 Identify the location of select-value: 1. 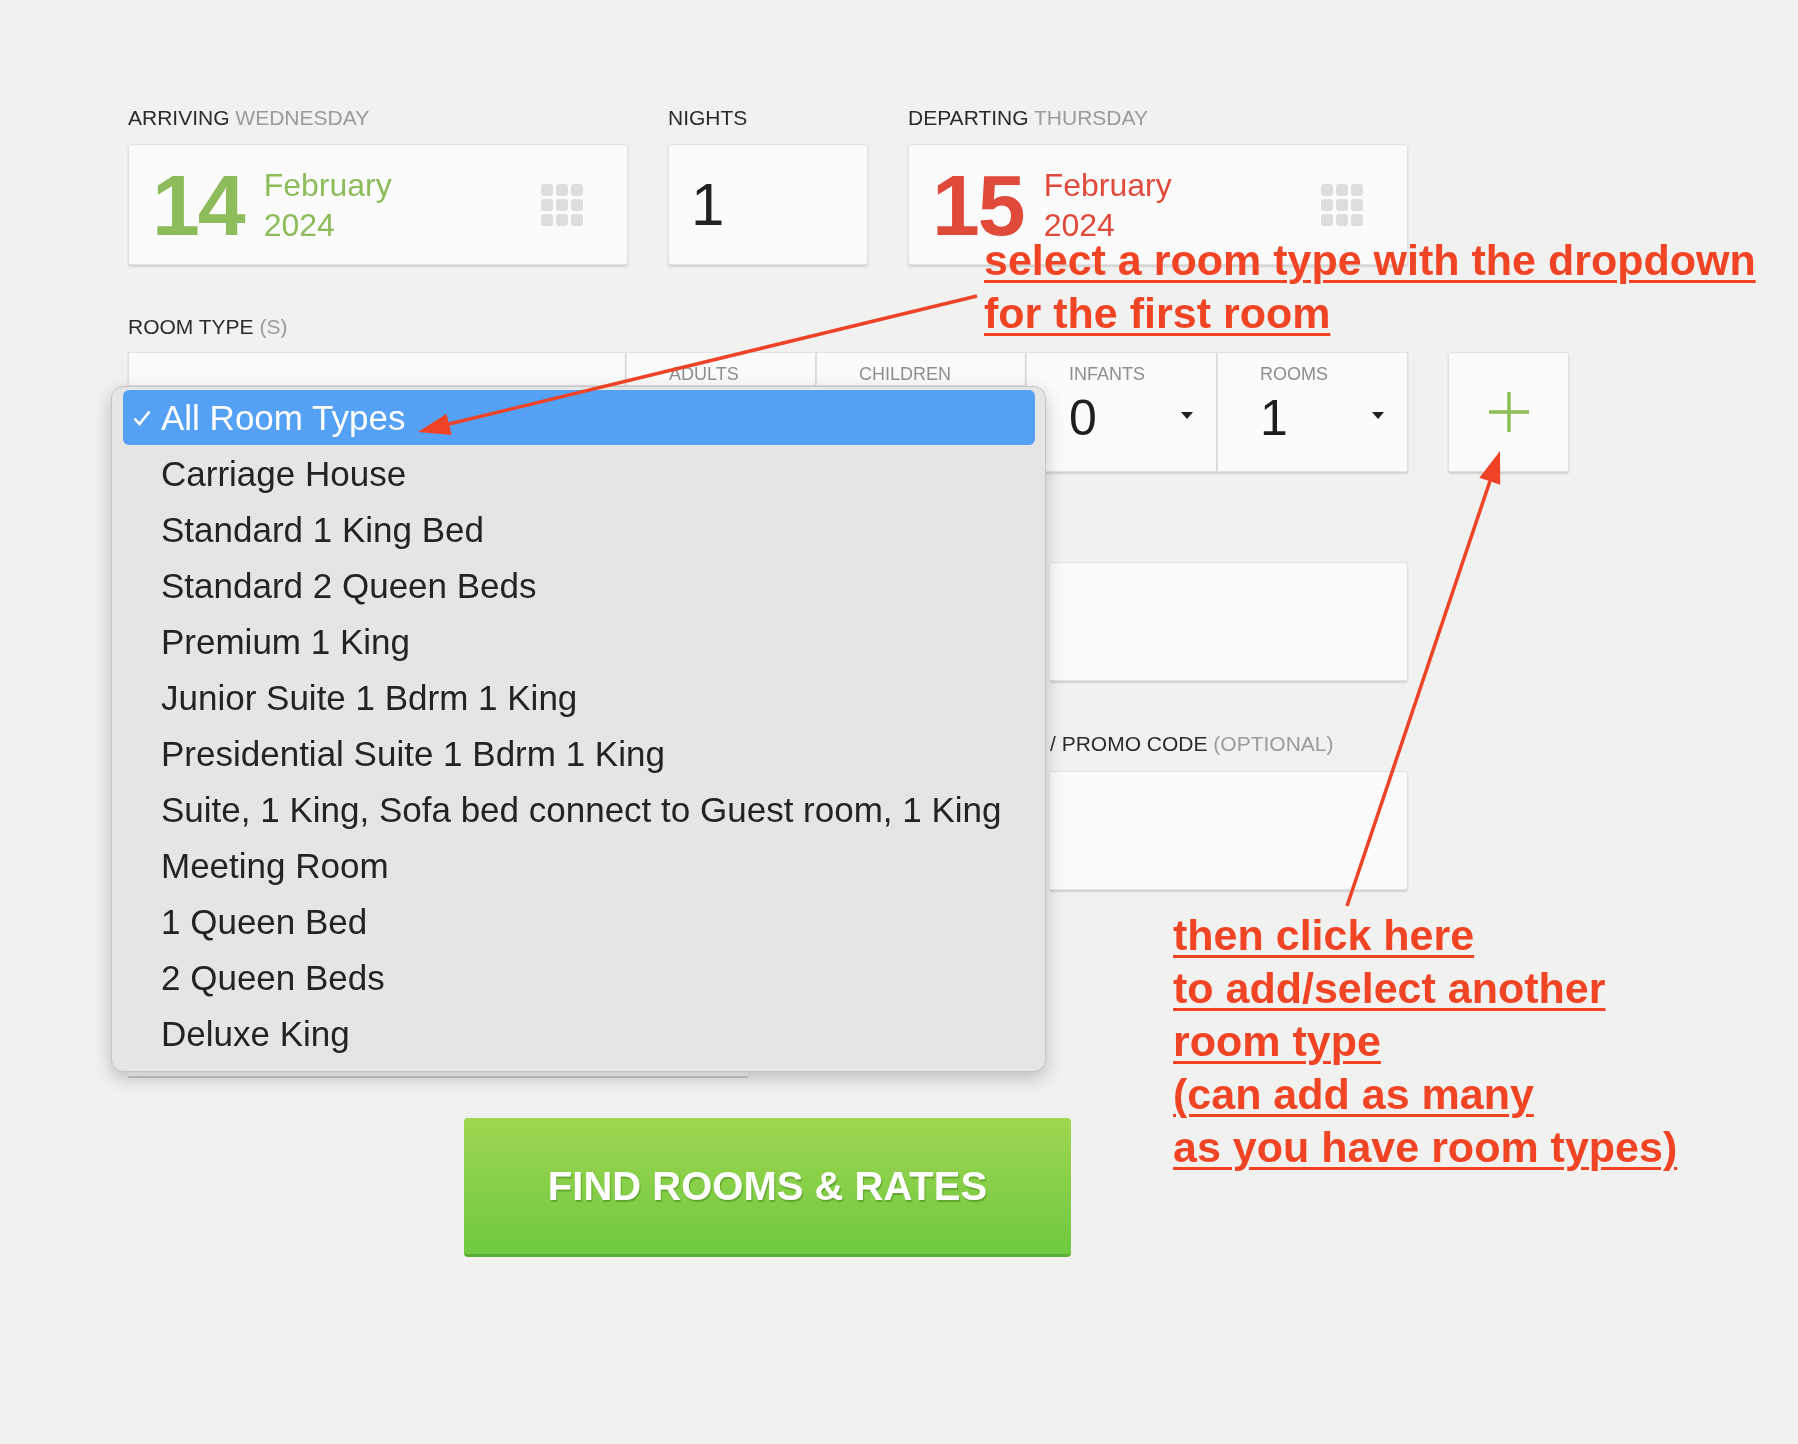
(1274, 418).